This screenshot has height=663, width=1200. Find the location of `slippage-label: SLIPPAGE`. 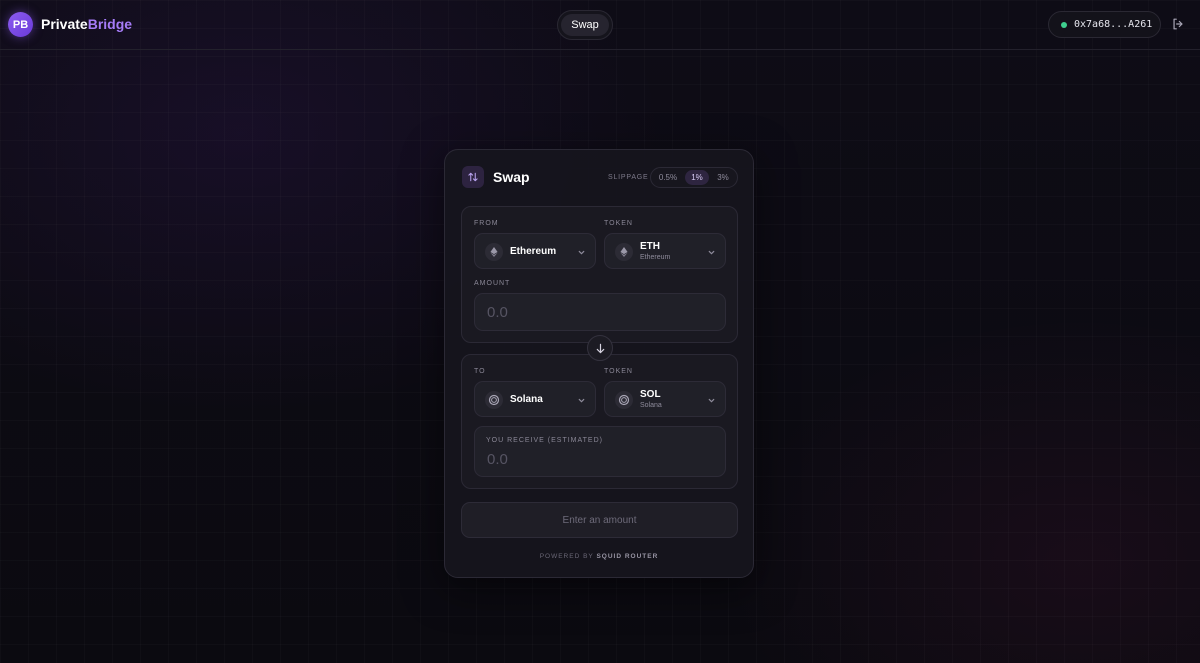

slippage-label: SLIPPAGE is located at coordinates (628, 177).